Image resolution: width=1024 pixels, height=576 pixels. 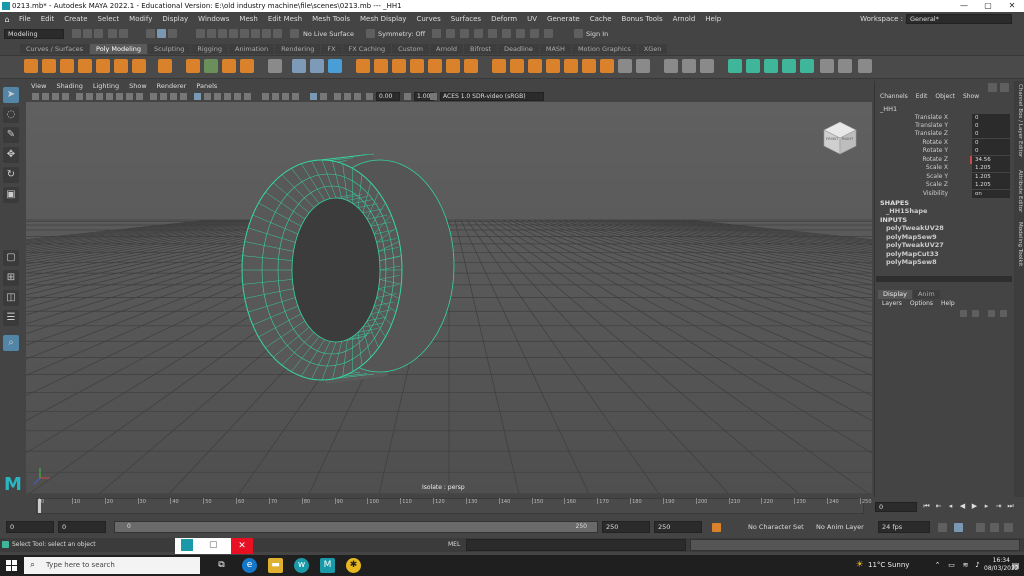 I want to click on poly-sphere-icon, so click(x=31, y=66).